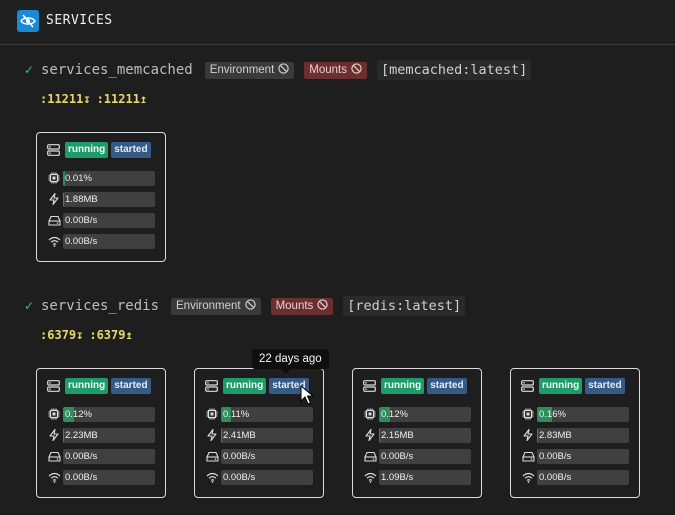  I want to click on memory-usage-bar: 1.88MB, so click(109, 199).